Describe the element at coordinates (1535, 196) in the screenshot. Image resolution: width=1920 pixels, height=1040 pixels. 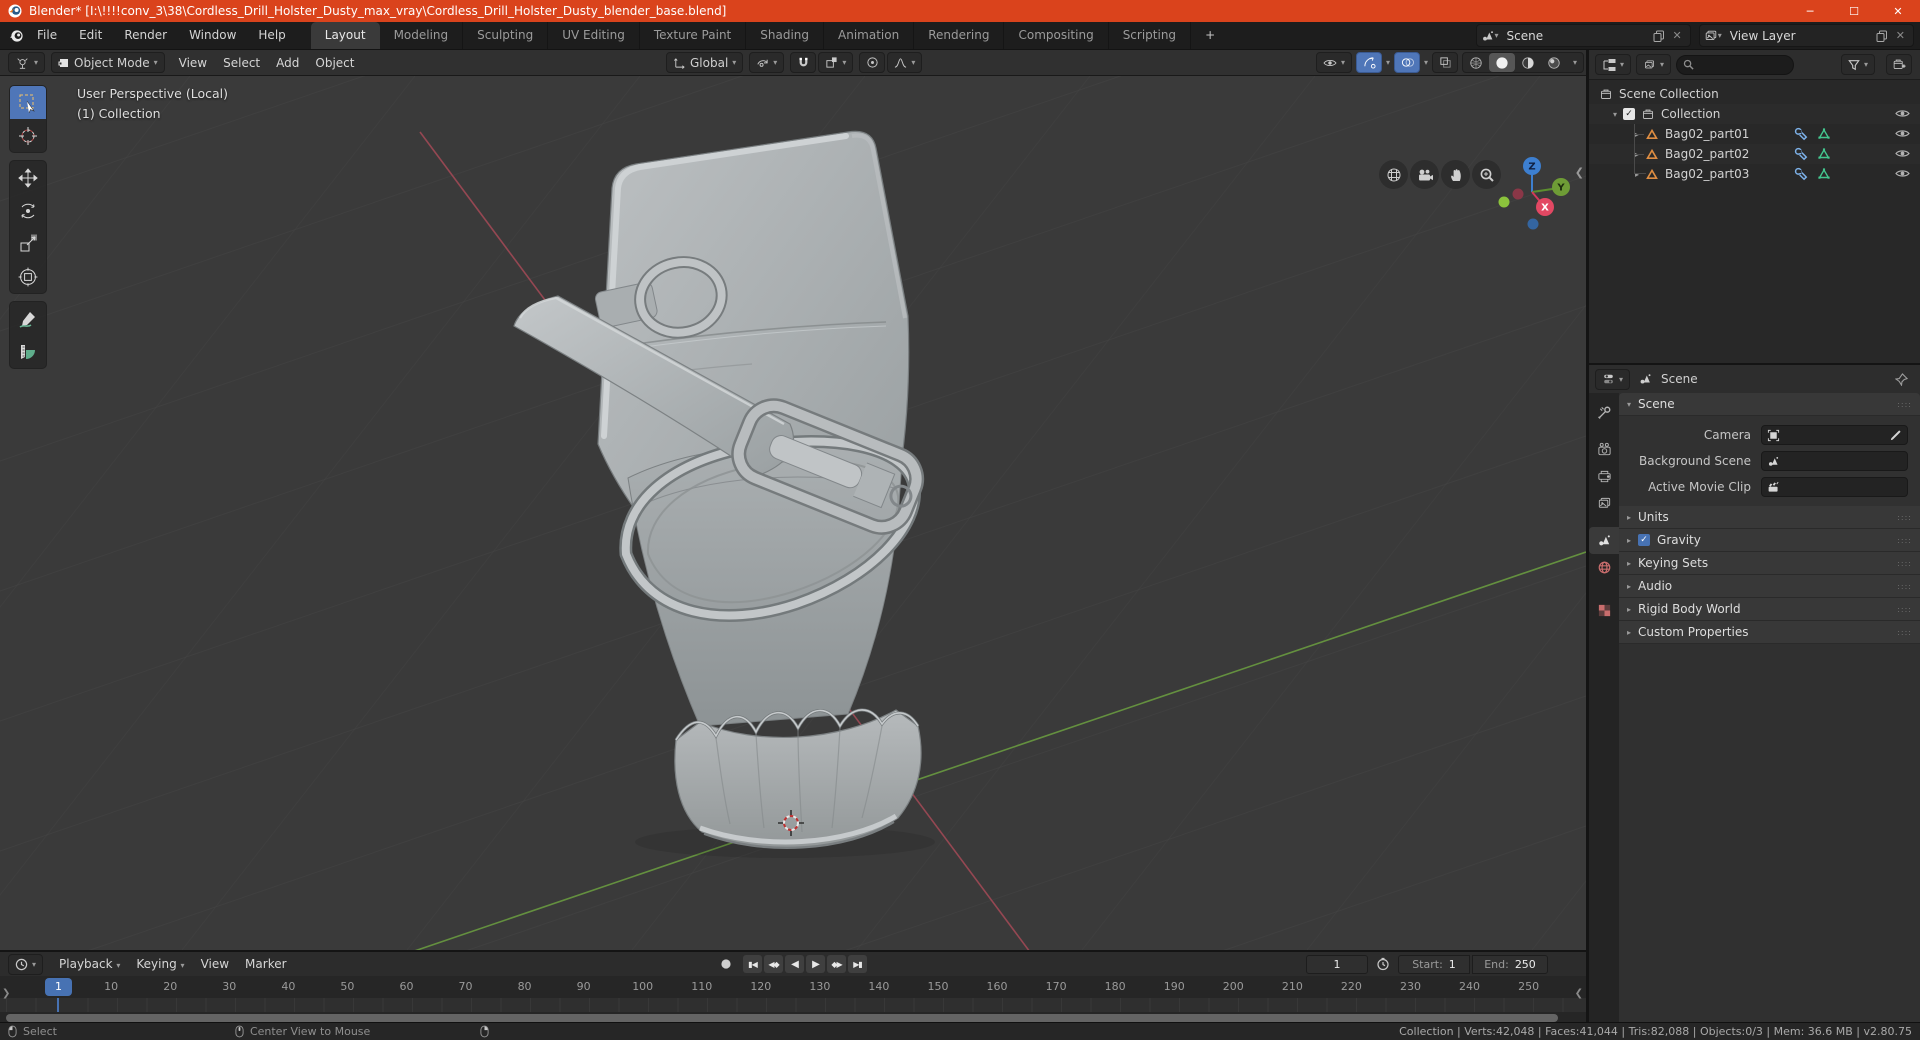
I see `axis-gizmo: Z Y X` at that location.